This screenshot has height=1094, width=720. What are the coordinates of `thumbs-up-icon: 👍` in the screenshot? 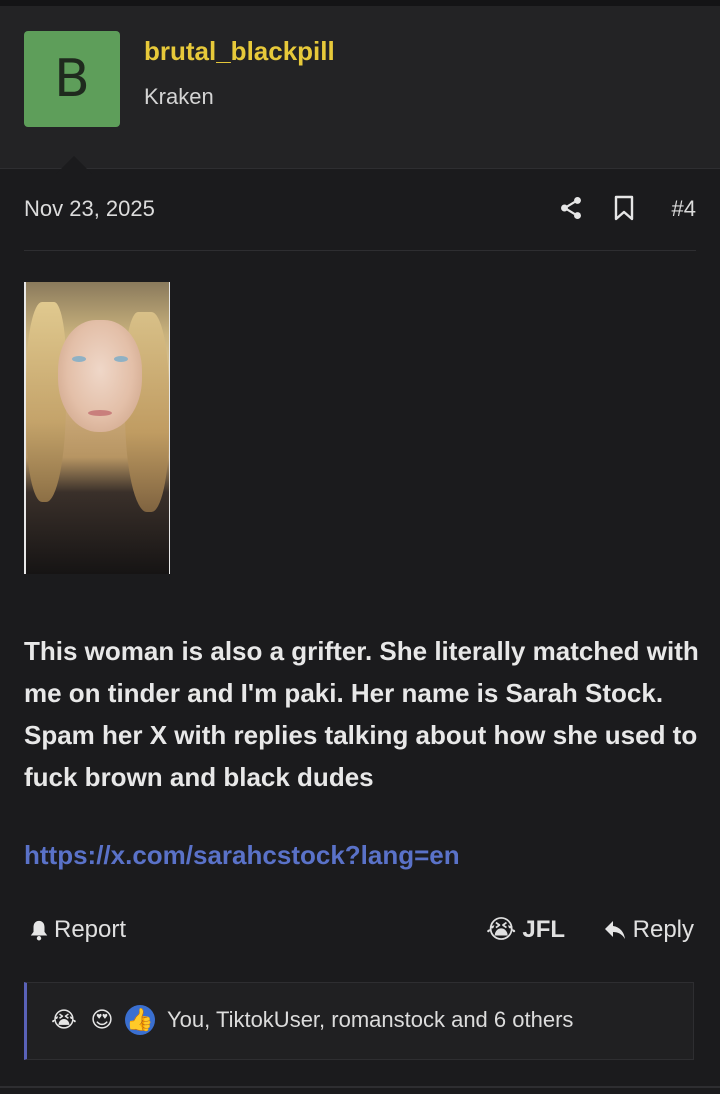 It's located at (140, 1020).